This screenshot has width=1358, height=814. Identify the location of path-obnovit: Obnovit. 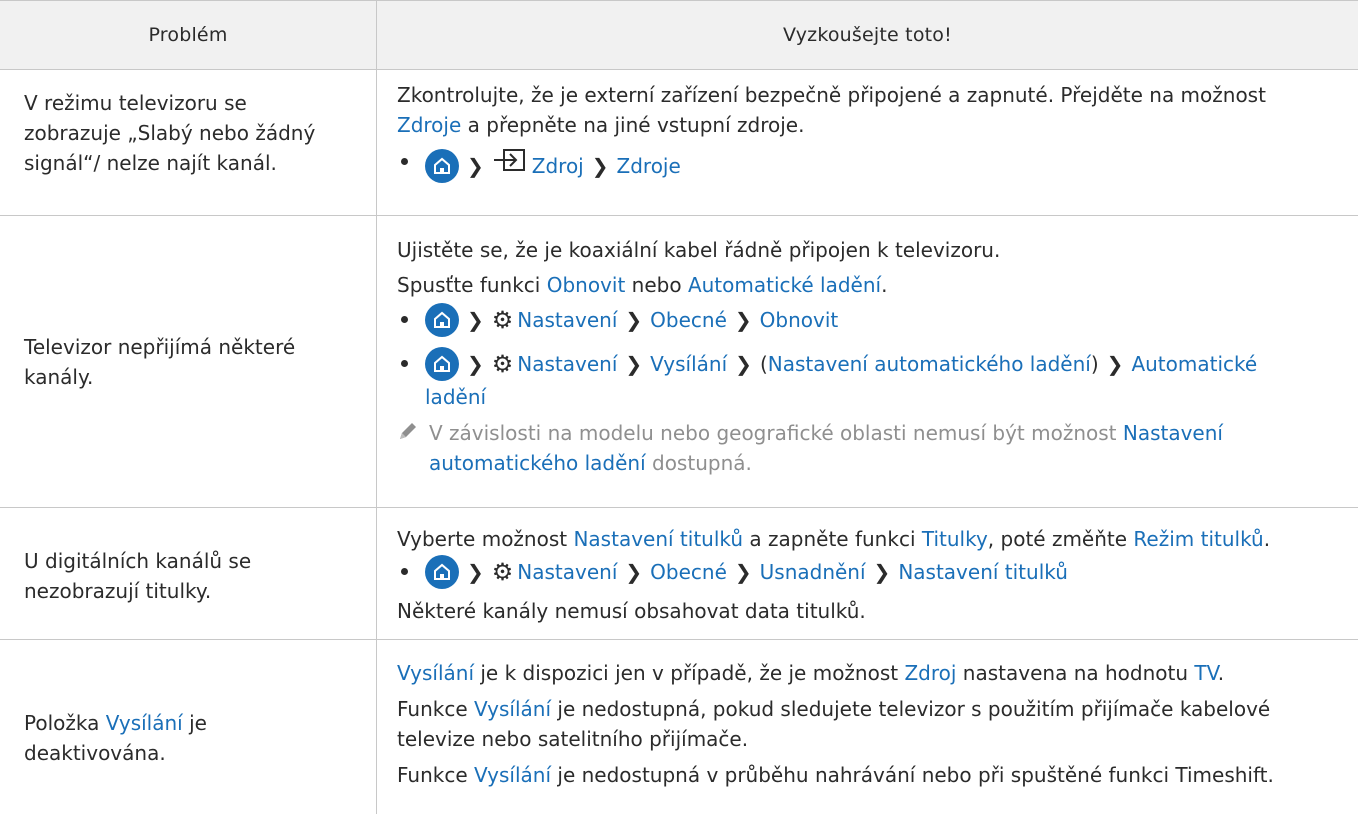
(799, 320).